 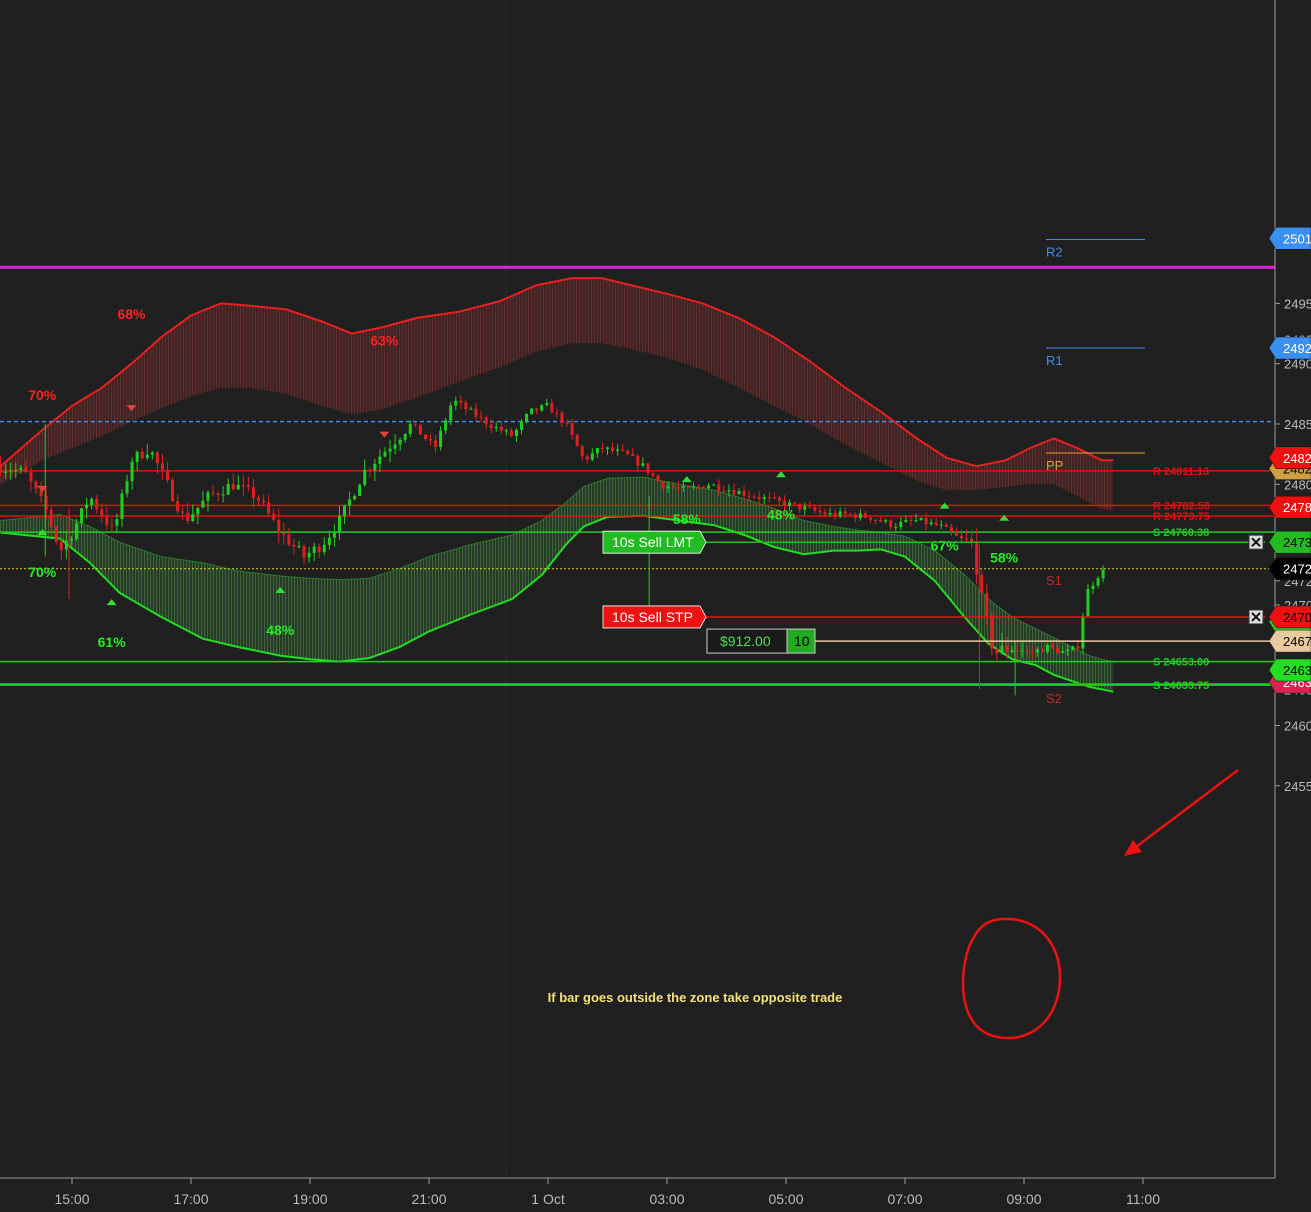 I want to click on green-percent-label: 67%, so click(x=945, y=546).